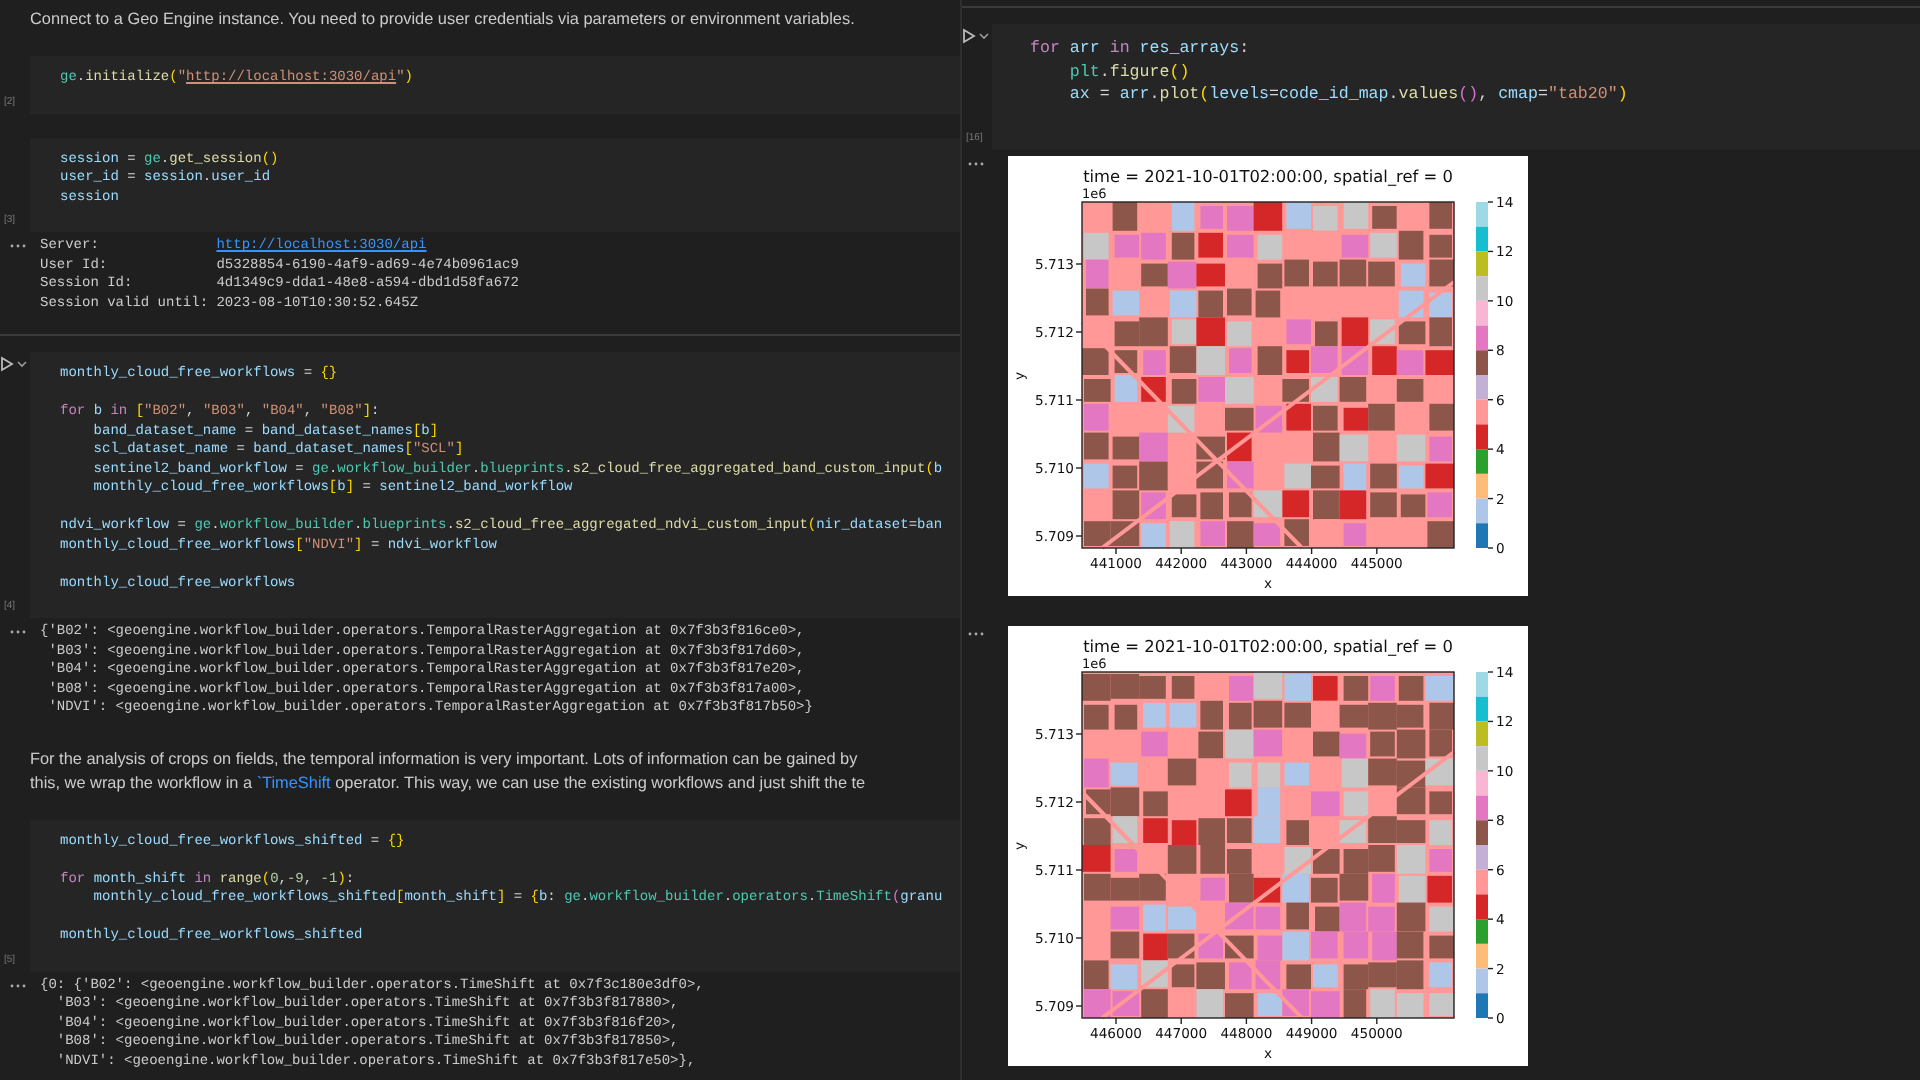  Describe the element at coordinates (495, 485) in the screenshot. I see `code-cell` at that location.